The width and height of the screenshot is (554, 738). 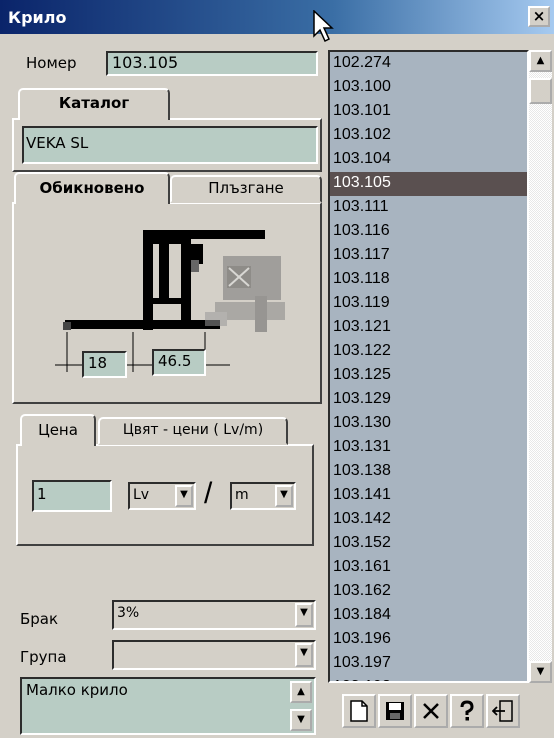 What do you see at coordinates (277, 17) in the screenshot?
I see `title-bar: Крило` at bounding box center [277, 17].